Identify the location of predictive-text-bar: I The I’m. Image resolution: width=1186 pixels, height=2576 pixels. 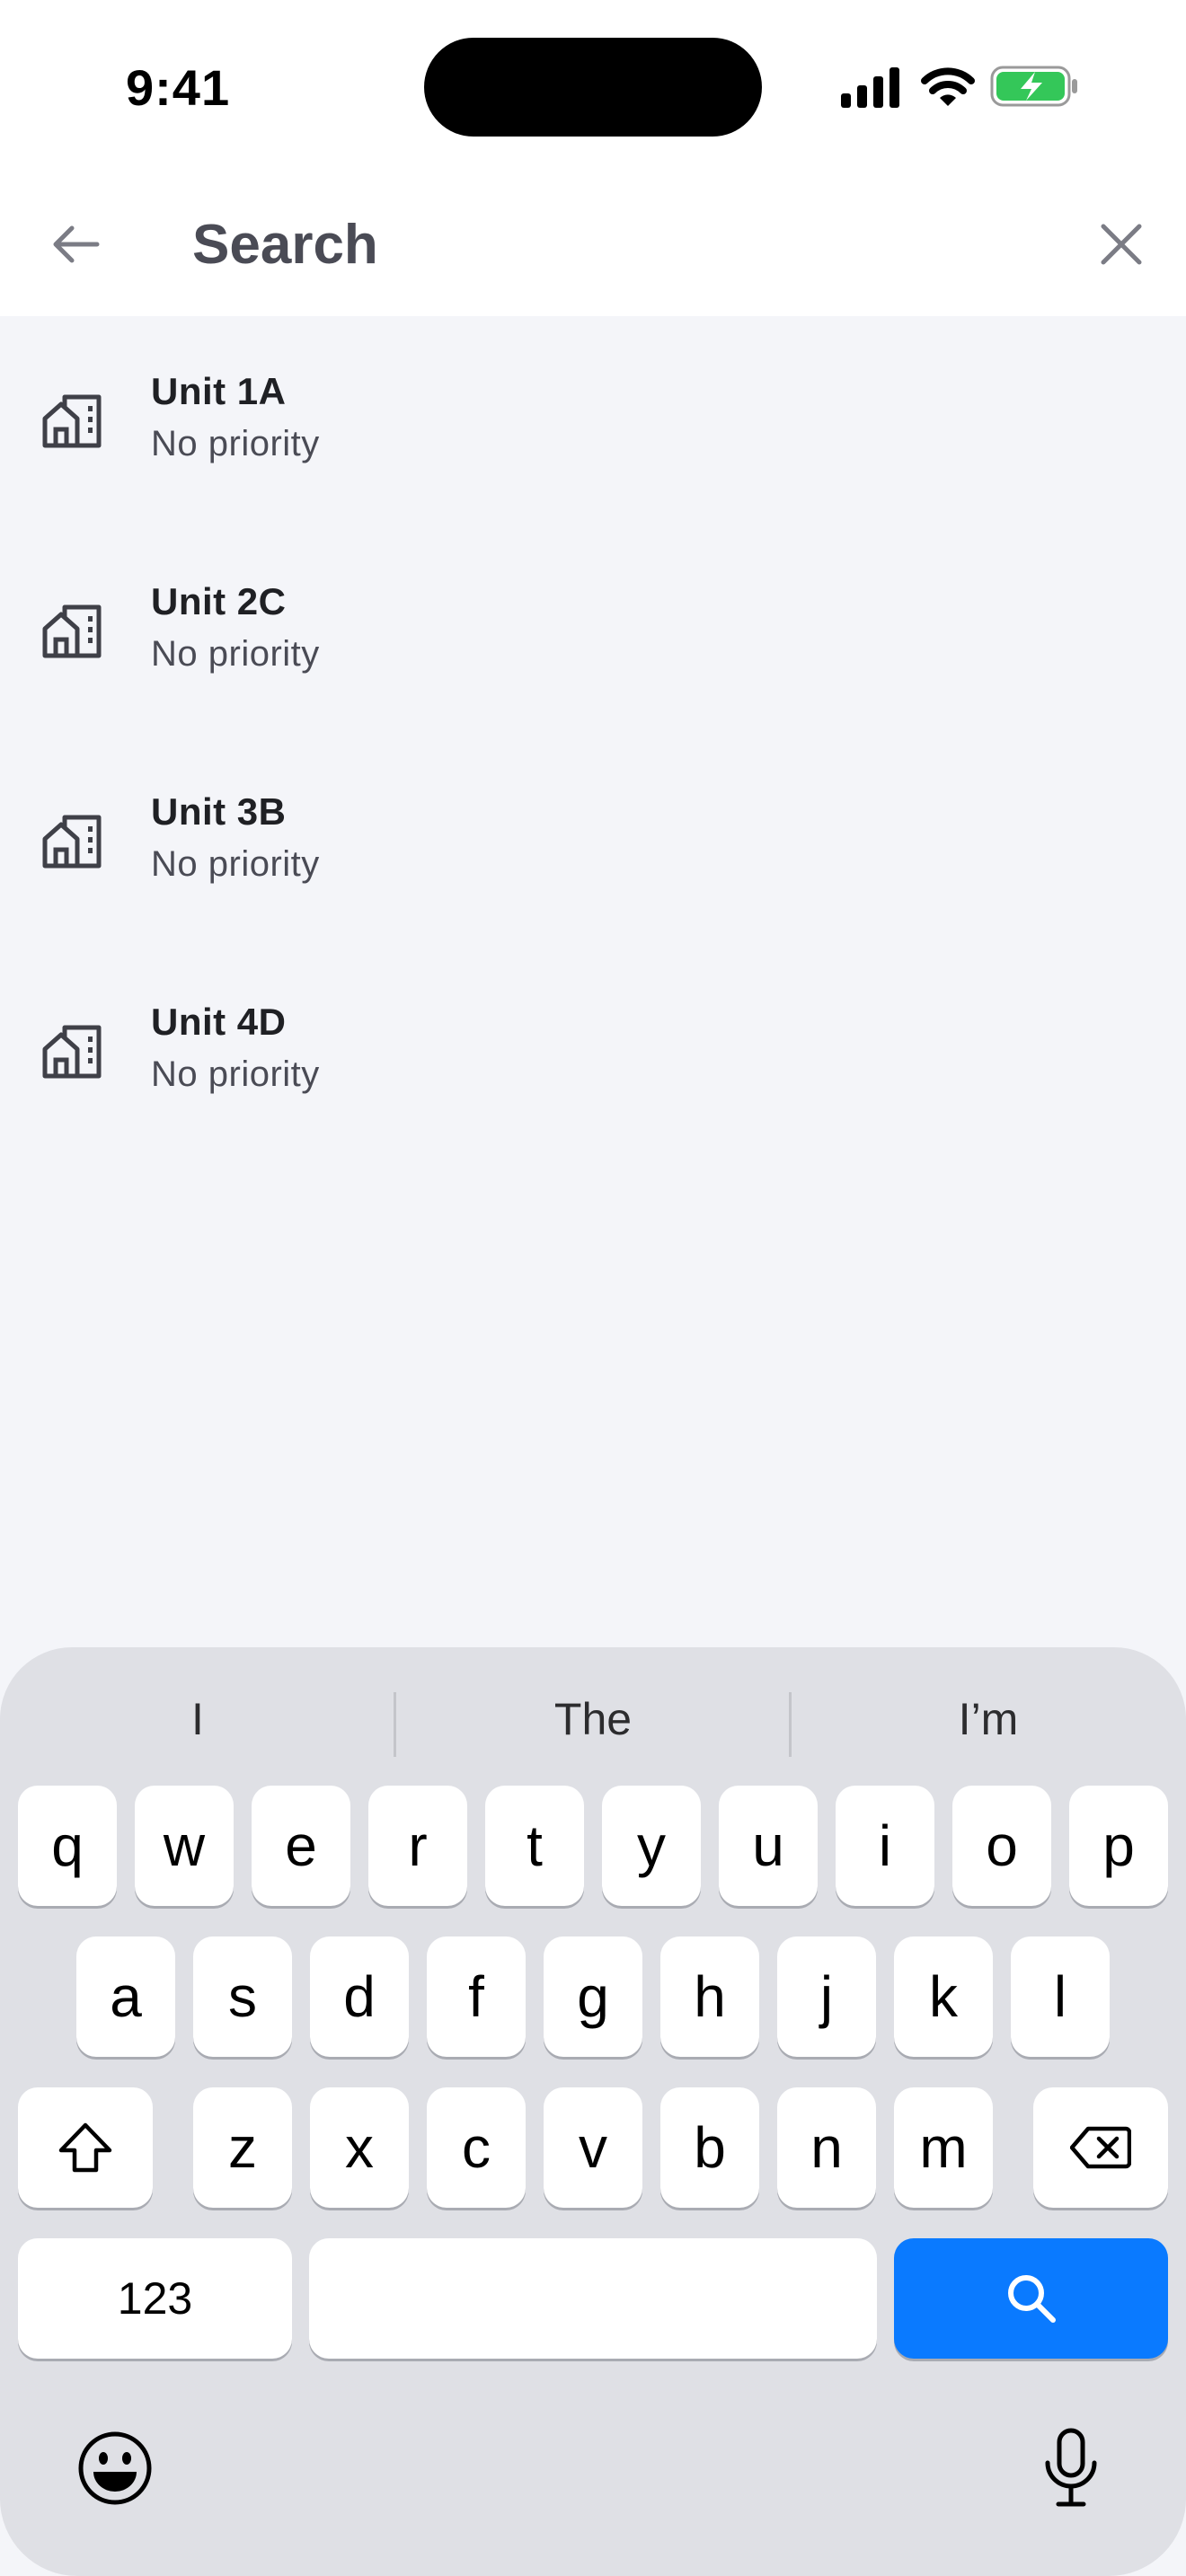
(593, 1719).